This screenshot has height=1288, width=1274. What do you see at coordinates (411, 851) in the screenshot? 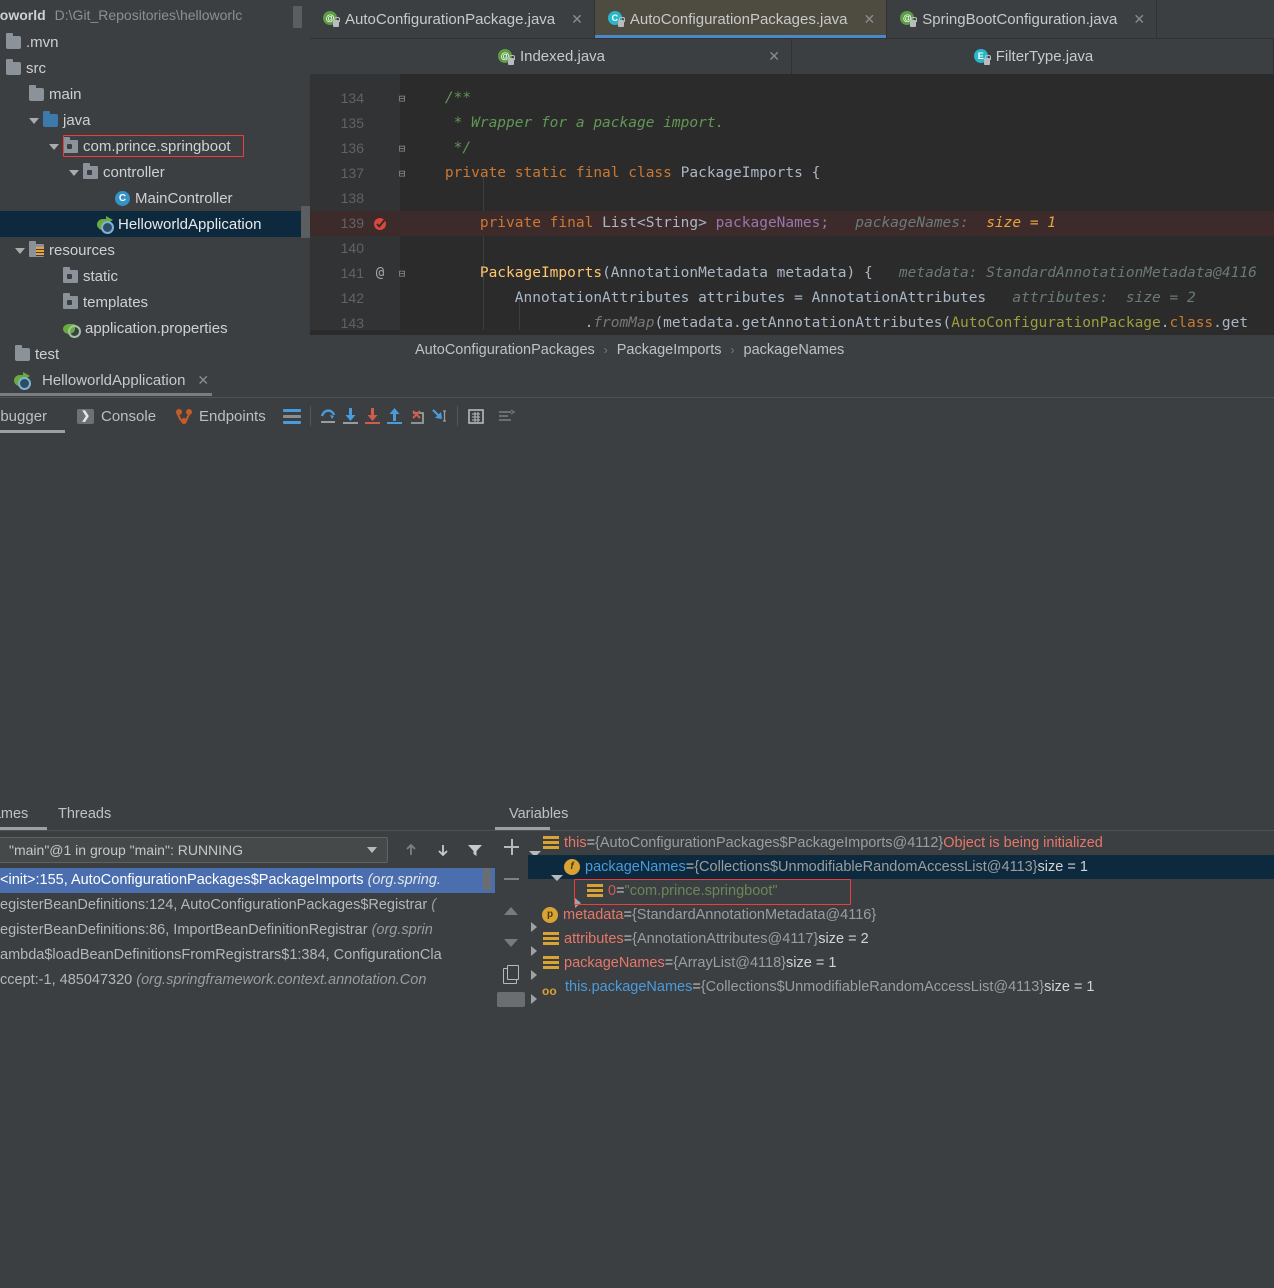
I see `frames-up-icon` at bounding box center [411, 851].